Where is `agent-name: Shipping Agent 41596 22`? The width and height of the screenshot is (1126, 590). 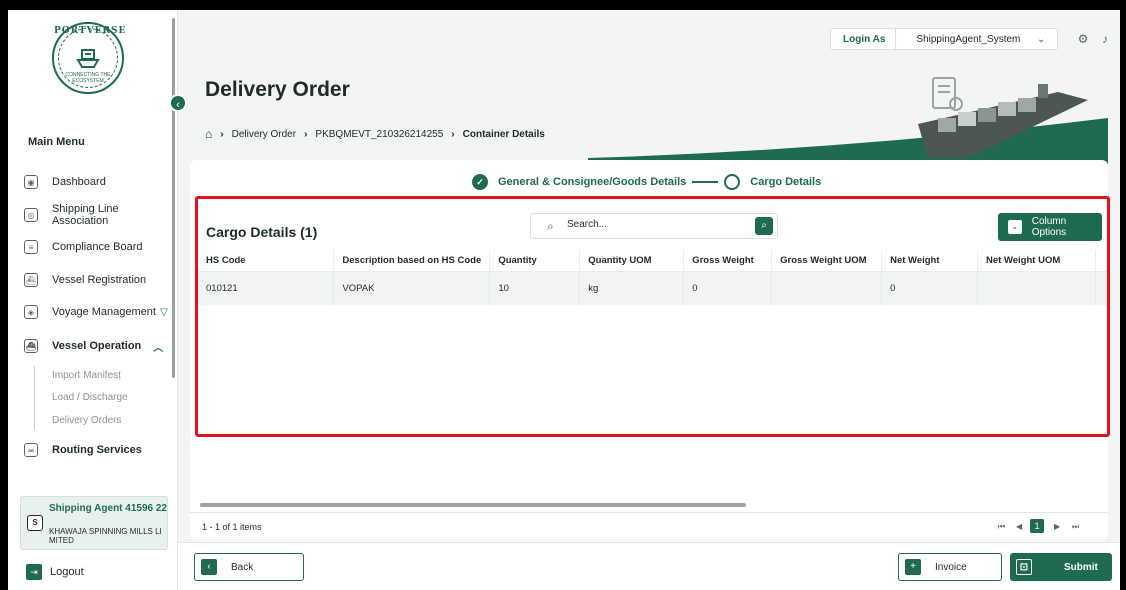
agent-name: Shipping Agent 41596 22 is located at coordinates (108, 508).